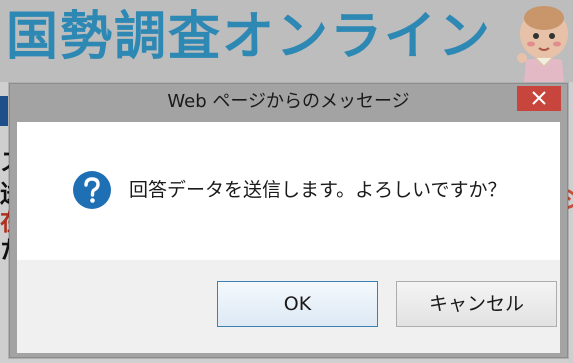  Describe the element at coordinates (318, 190) in the screenshot. I see `dialog-message: 回答データを送信します。よろしいですか？` at that location.